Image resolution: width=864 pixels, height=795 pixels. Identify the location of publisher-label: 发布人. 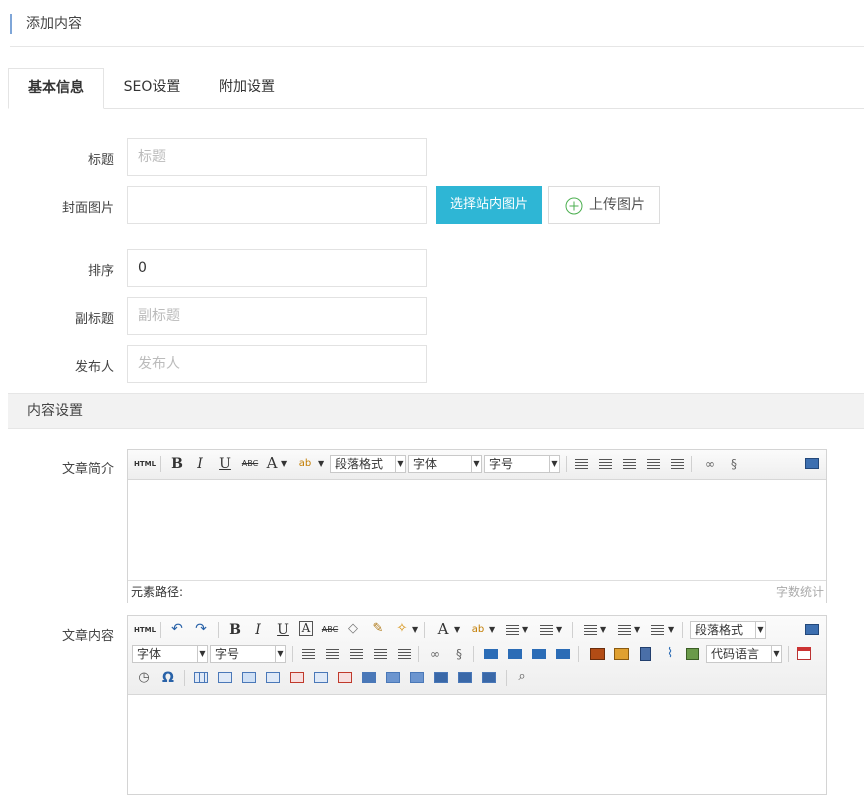
(94, 367).